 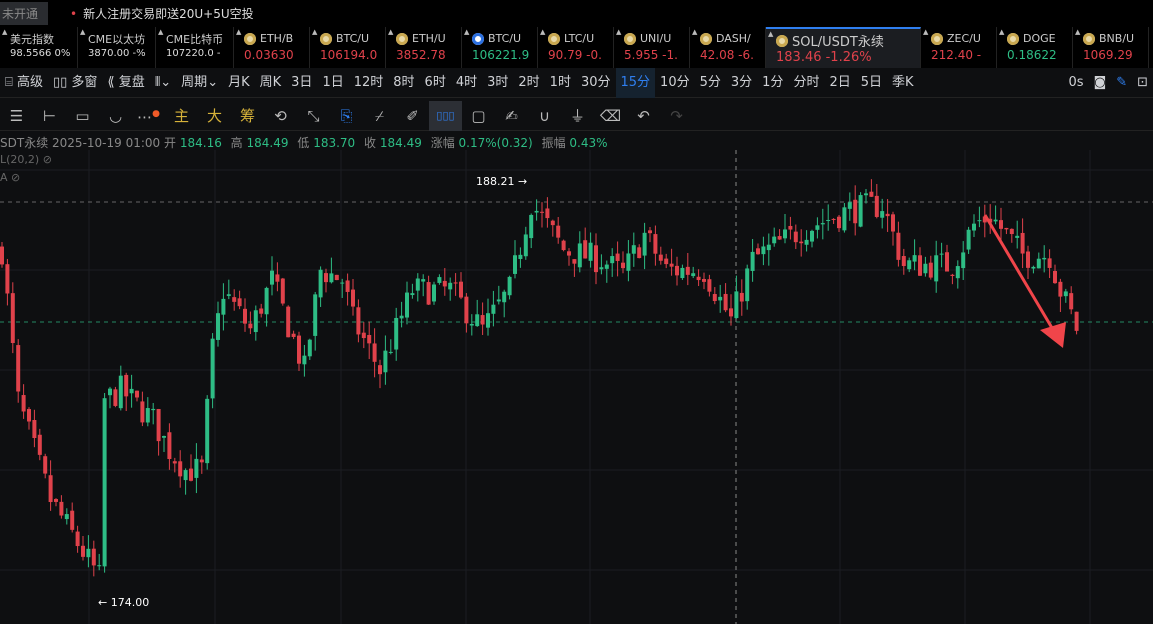 What do you see at coordinates (544, 116) in the screenshot?
I see `magnet-icon: ∪` at bounding box center [544, 116].